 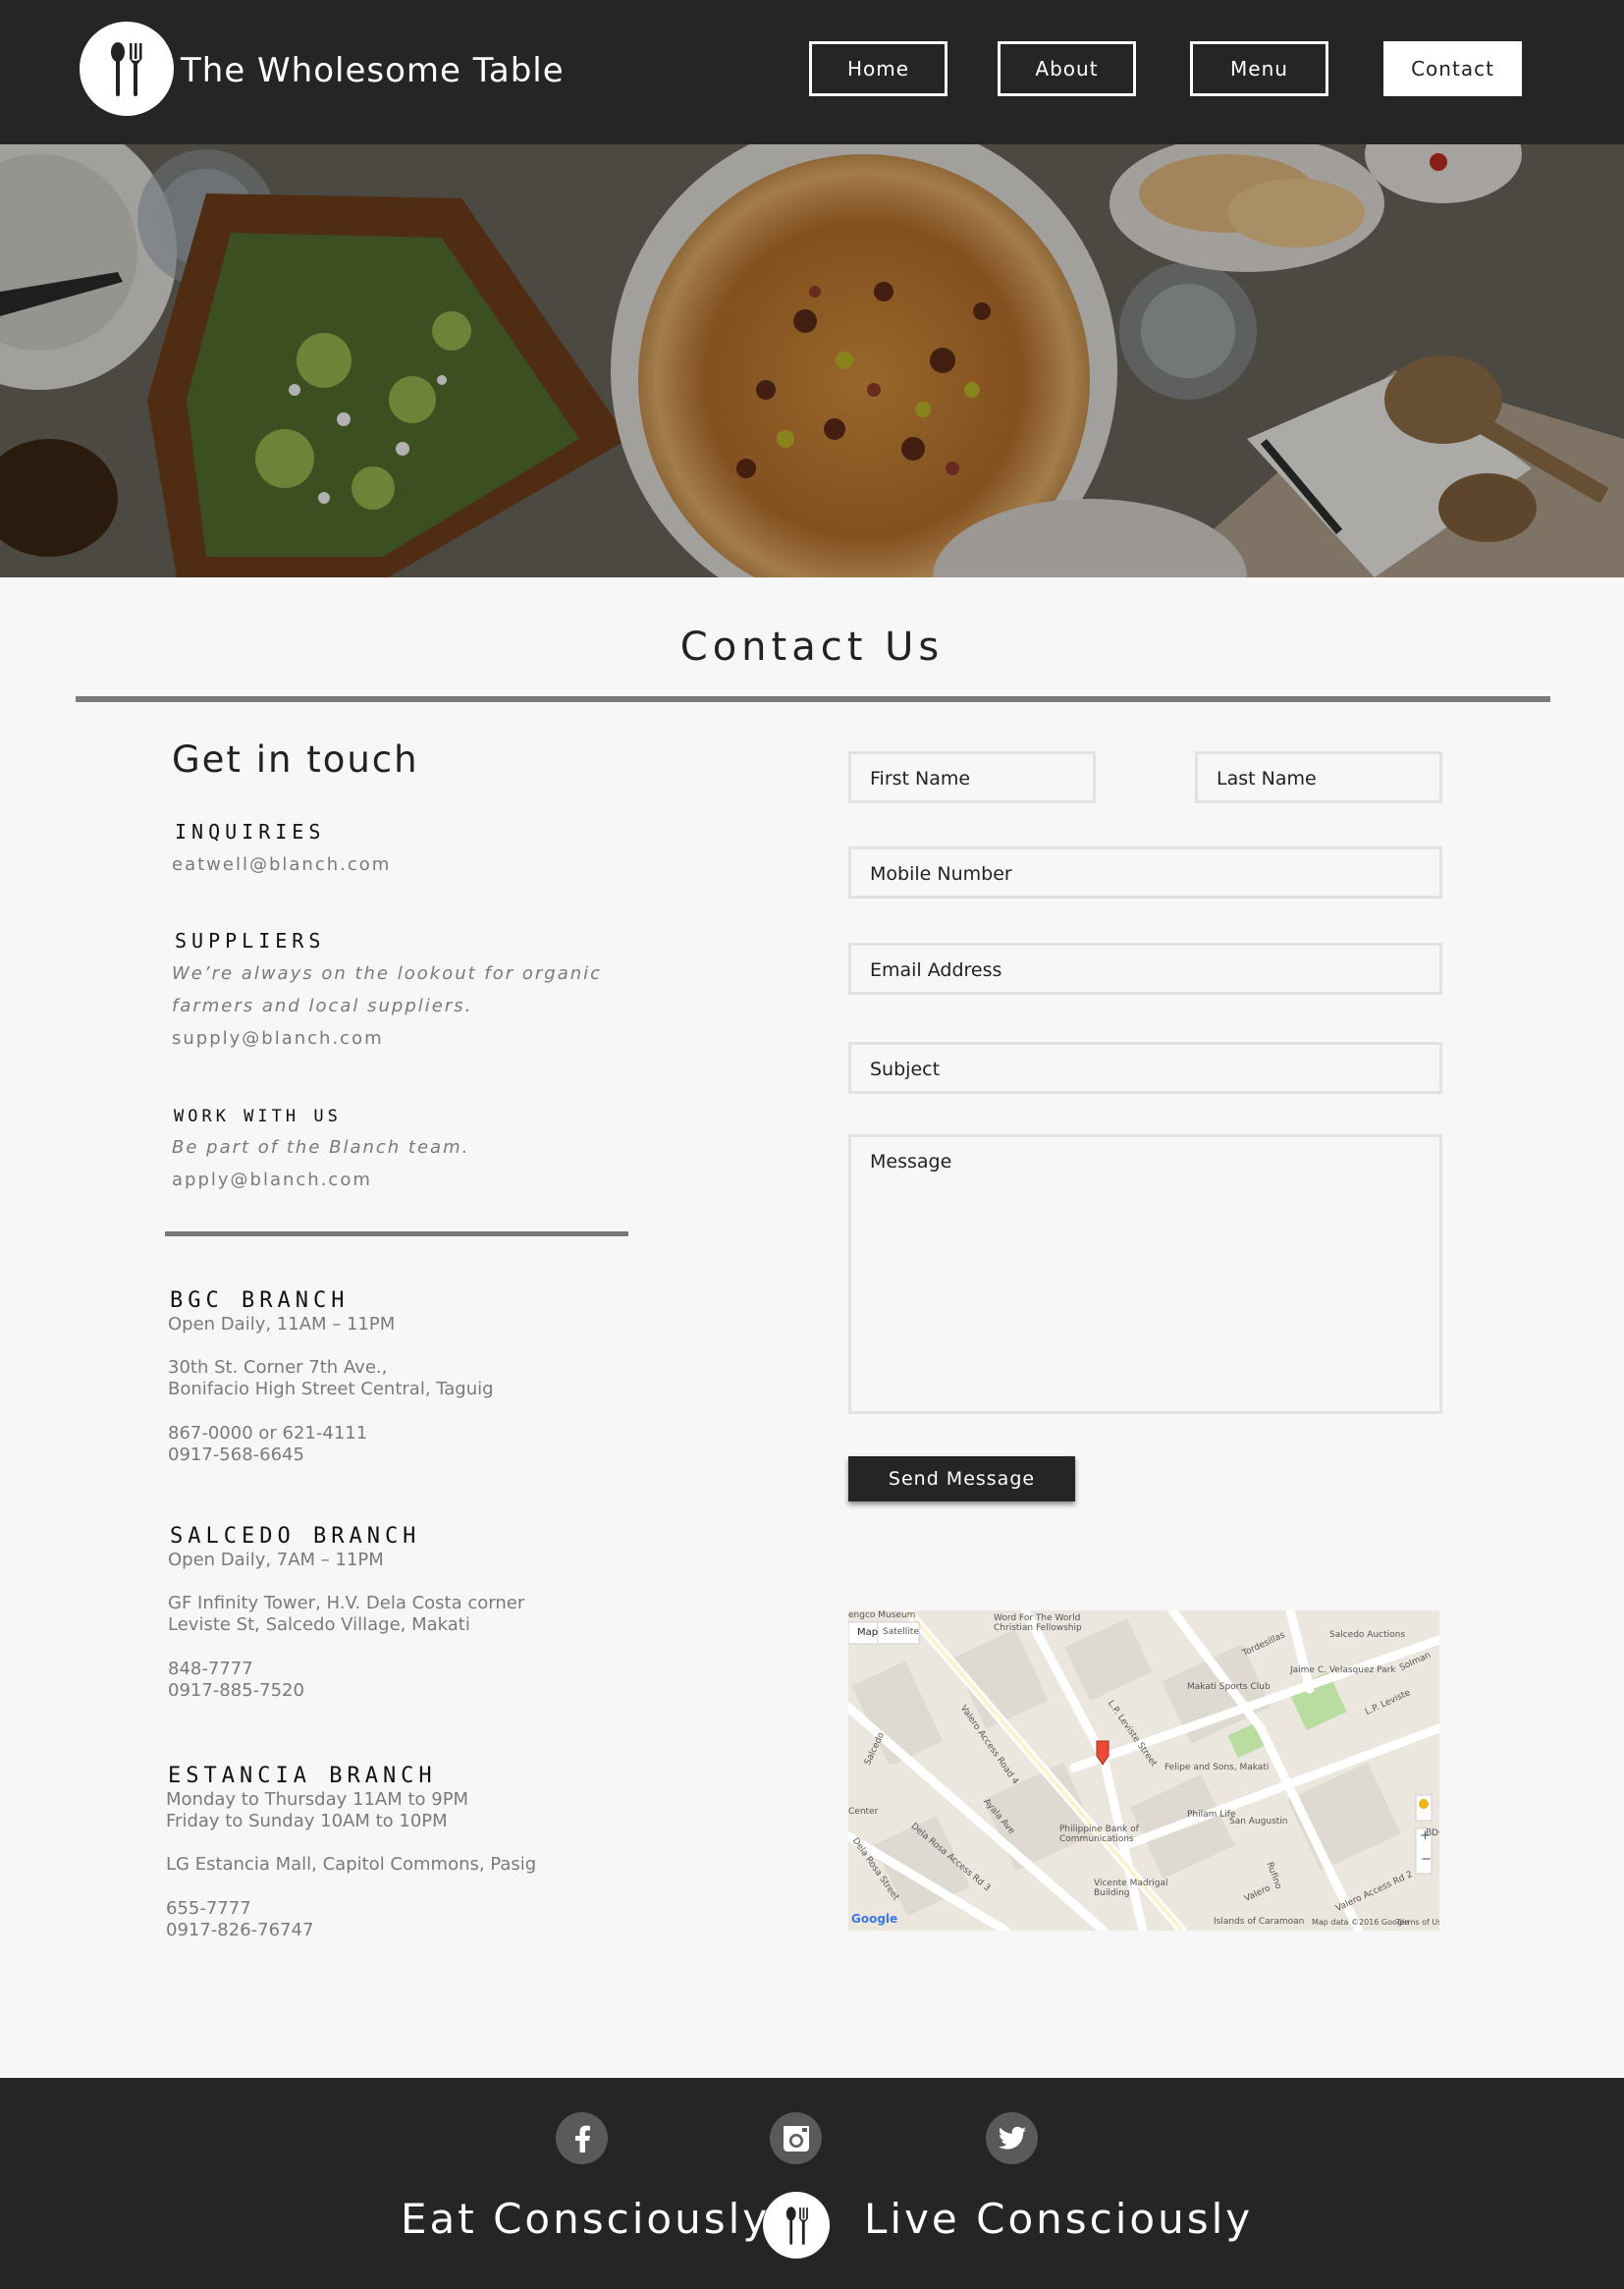 I want to click on logo, so click(x=127, y=69).